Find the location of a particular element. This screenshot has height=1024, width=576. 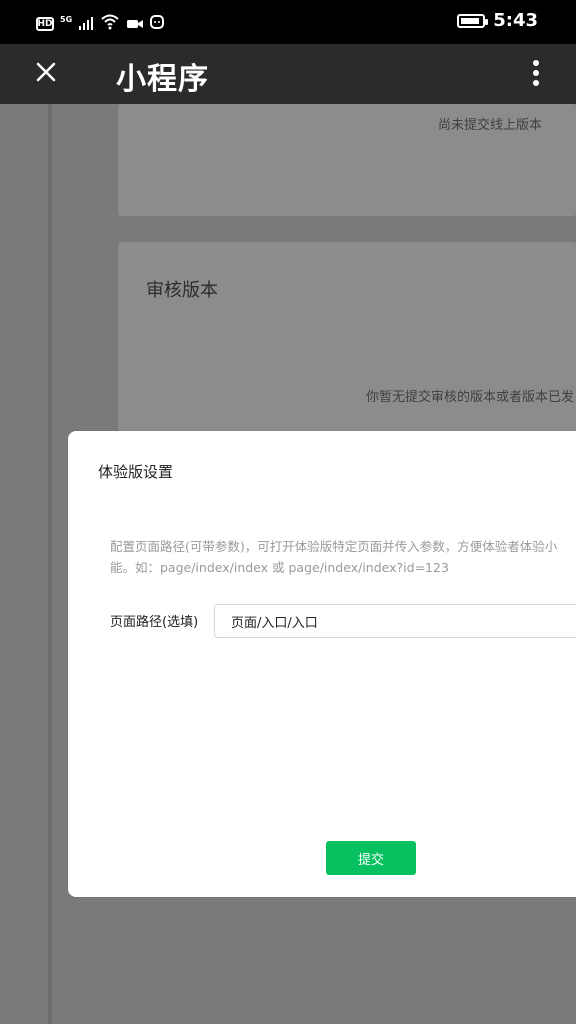

more-vertical-icon is located at coordinates (536, 76).